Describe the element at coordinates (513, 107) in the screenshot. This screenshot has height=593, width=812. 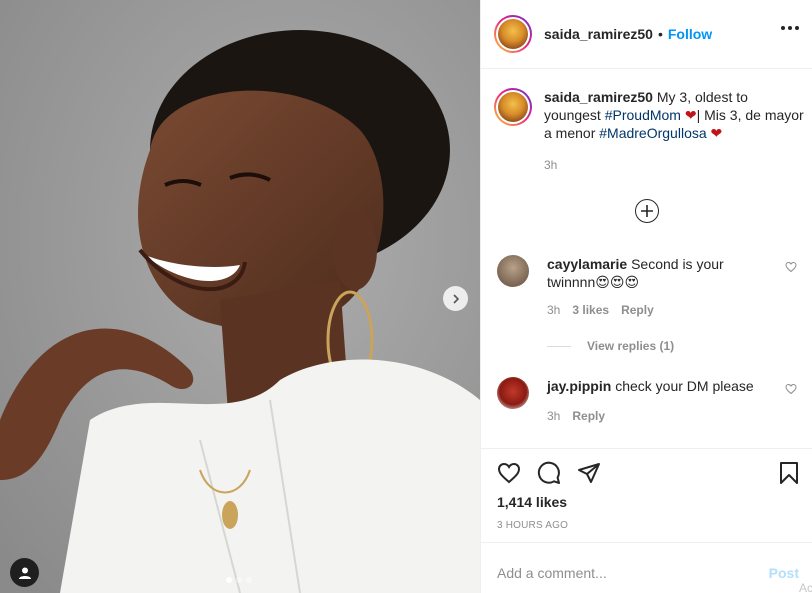
I see `caption-avatar` at that location.